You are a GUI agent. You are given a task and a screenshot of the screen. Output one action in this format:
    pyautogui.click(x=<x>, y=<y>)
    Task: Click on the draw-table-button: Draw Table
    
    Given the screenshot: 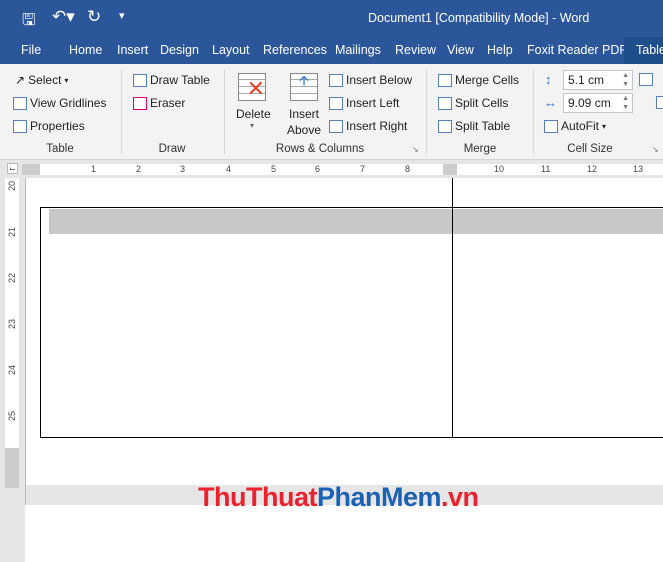 What is the action you would take?
    pyautogui.click(x=171, y=80)
    